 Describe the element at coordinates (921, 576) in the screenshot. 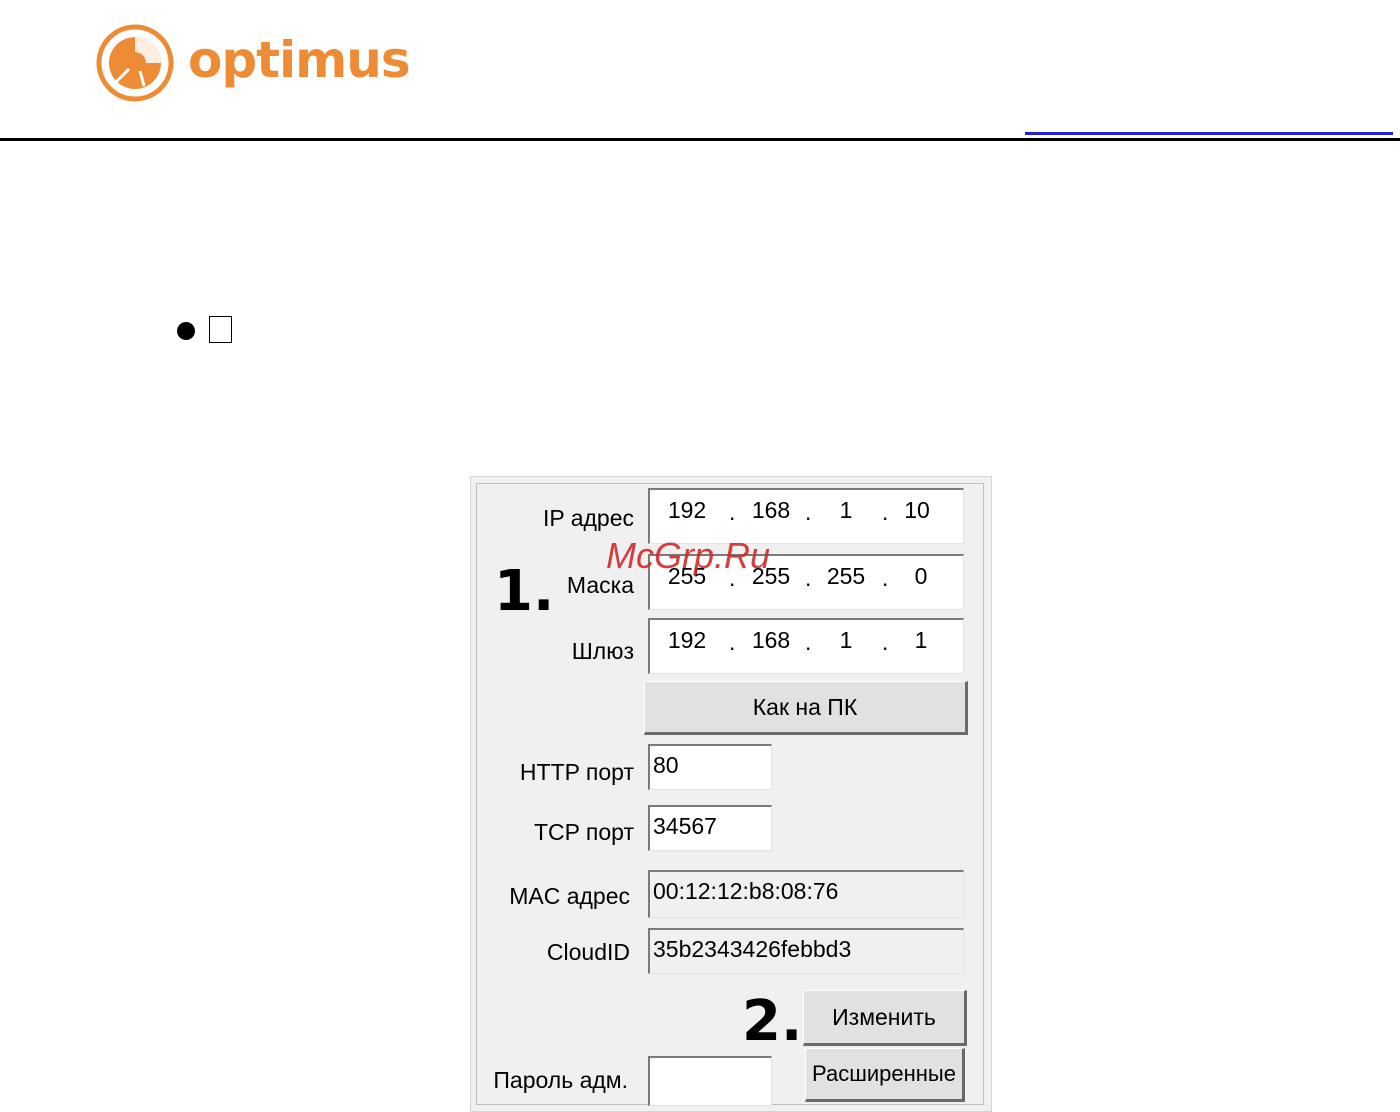

I see `mask-octet-4: 0` at that location.